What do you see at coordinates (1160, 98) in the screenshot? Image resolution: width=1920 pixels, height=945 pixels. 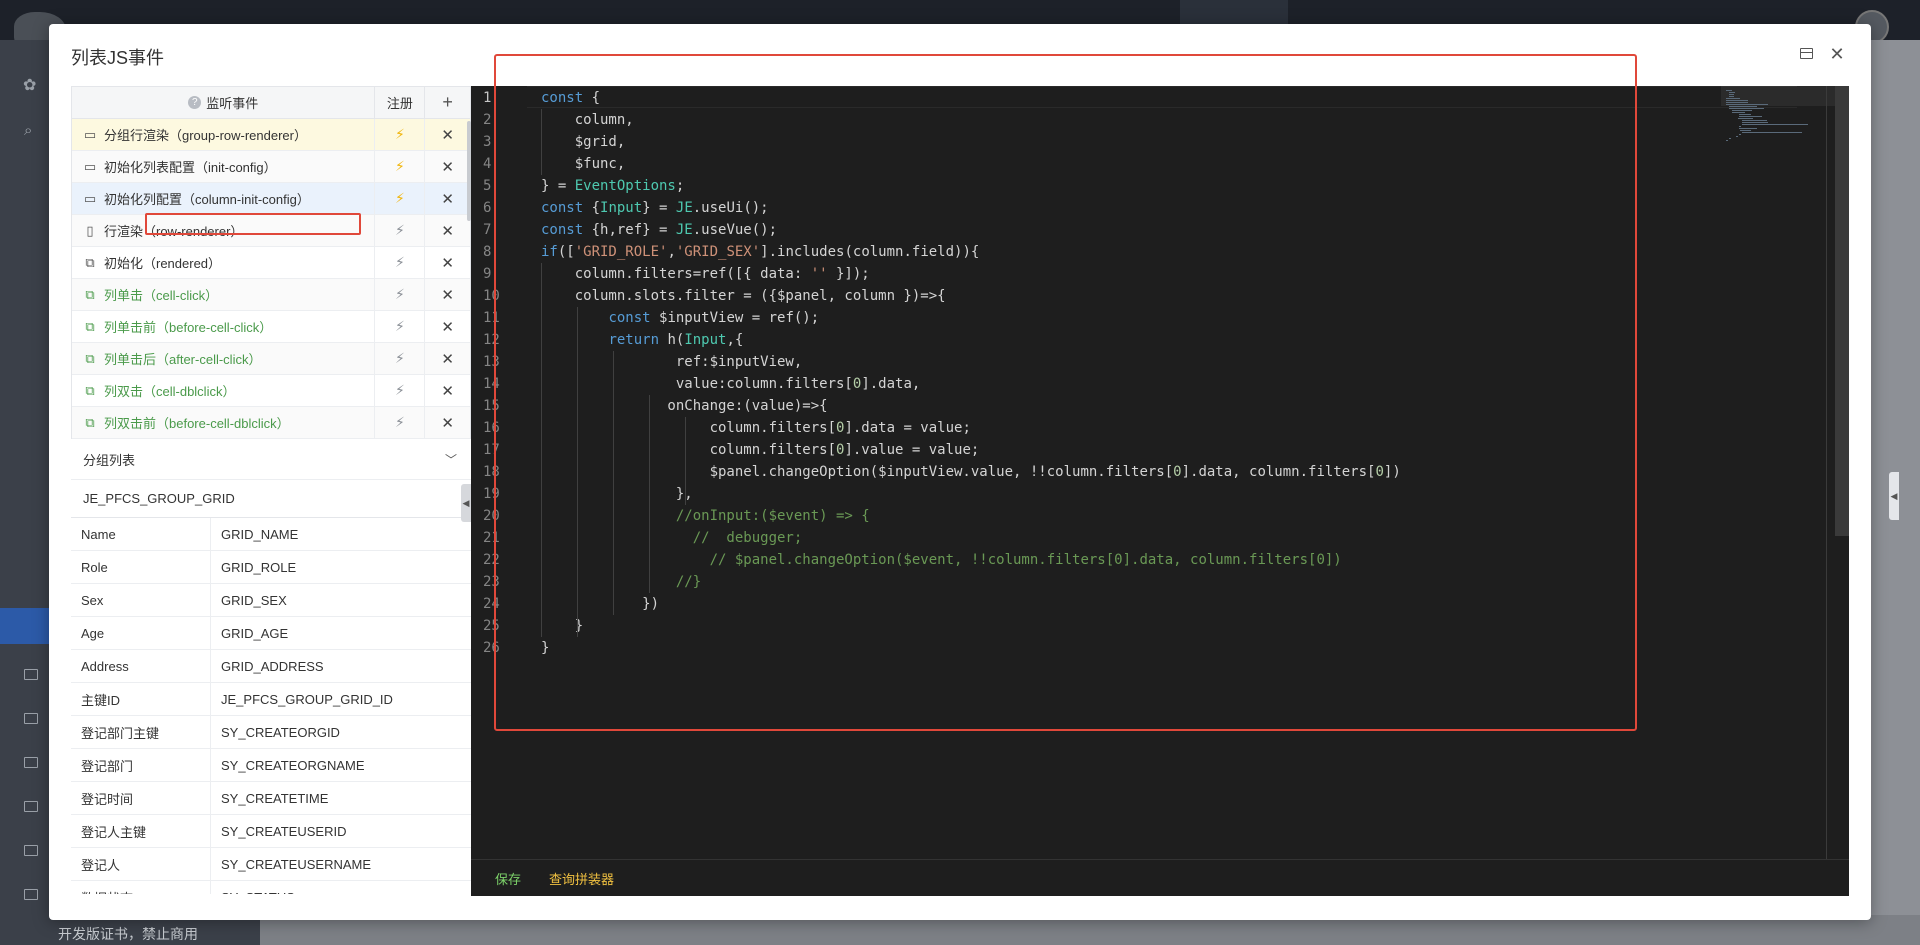 I see `code-line: 1 const {` at bounding box center [1160, 98].